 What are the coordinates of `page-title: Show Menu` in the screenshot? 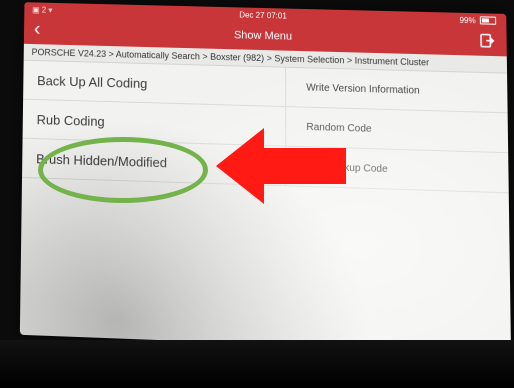 It's located at (263, 36).